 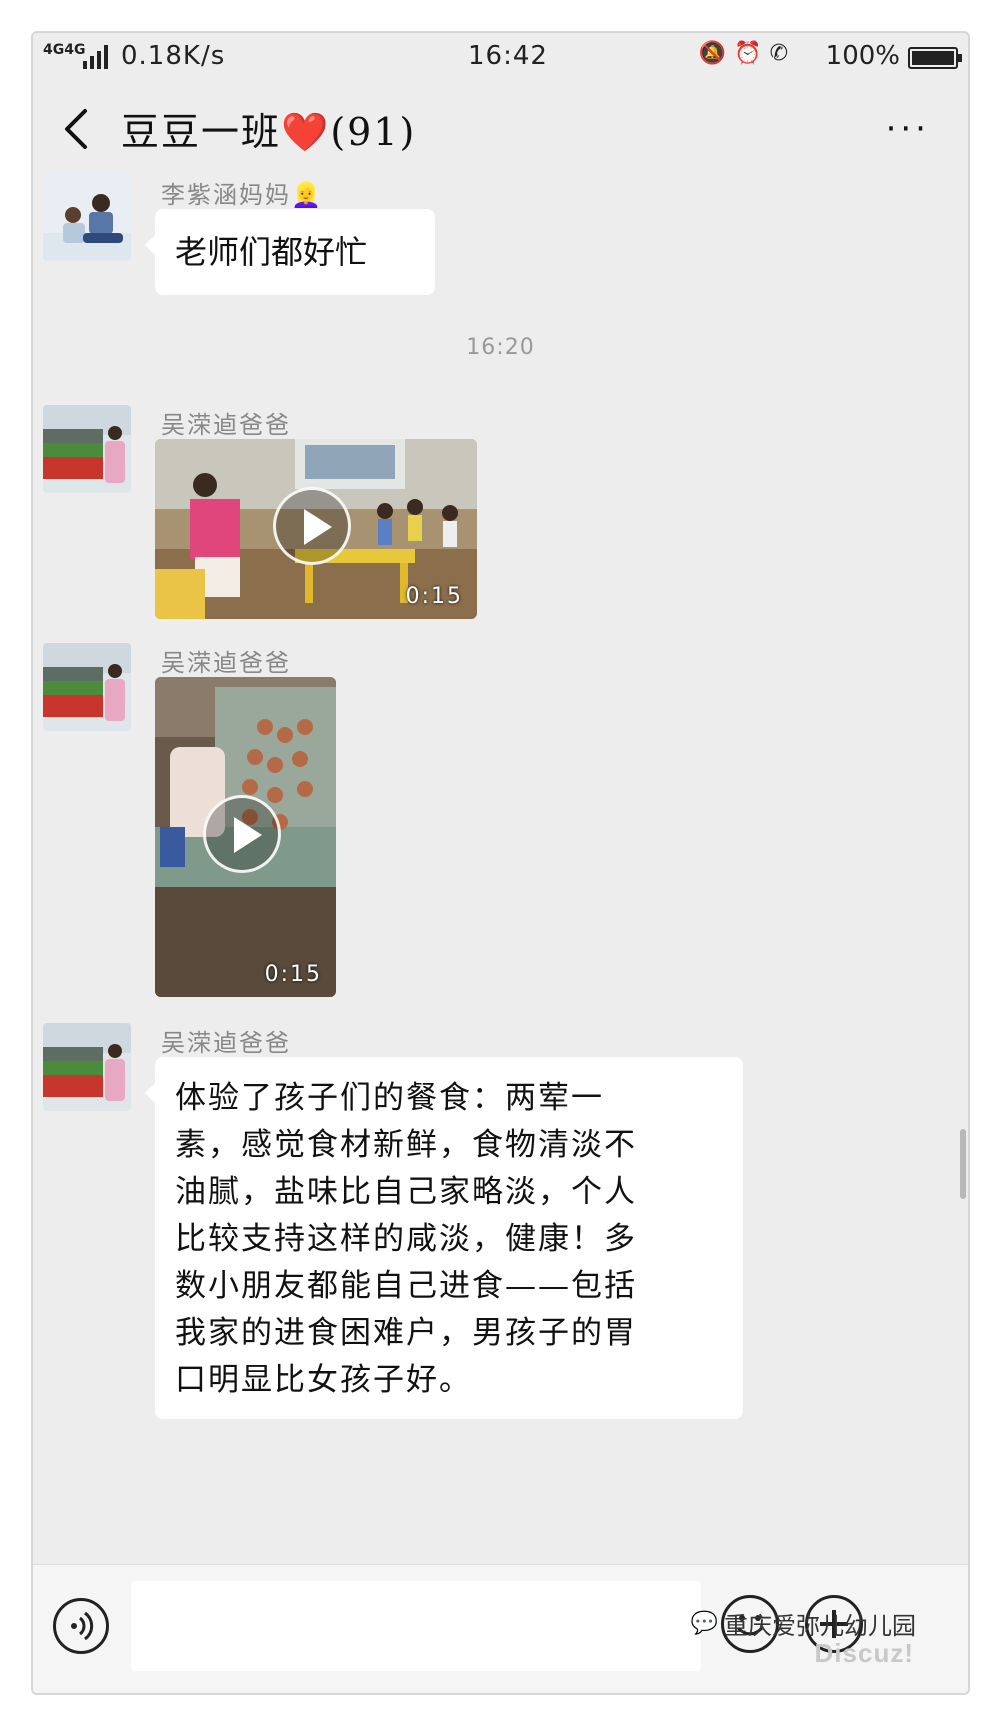 What do you see at coordinates (862, 56) in the screenshot?
I see `battery-percent: 100%` at bounding box center [862, 56].